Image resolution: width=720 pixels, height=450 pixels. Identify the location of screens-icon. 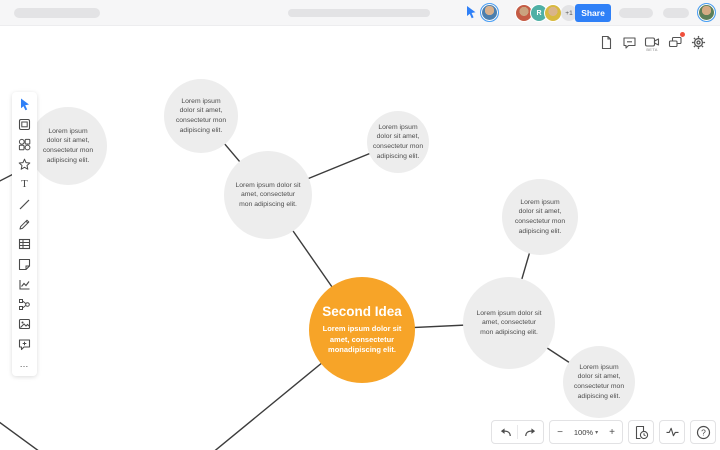
(675, 42).